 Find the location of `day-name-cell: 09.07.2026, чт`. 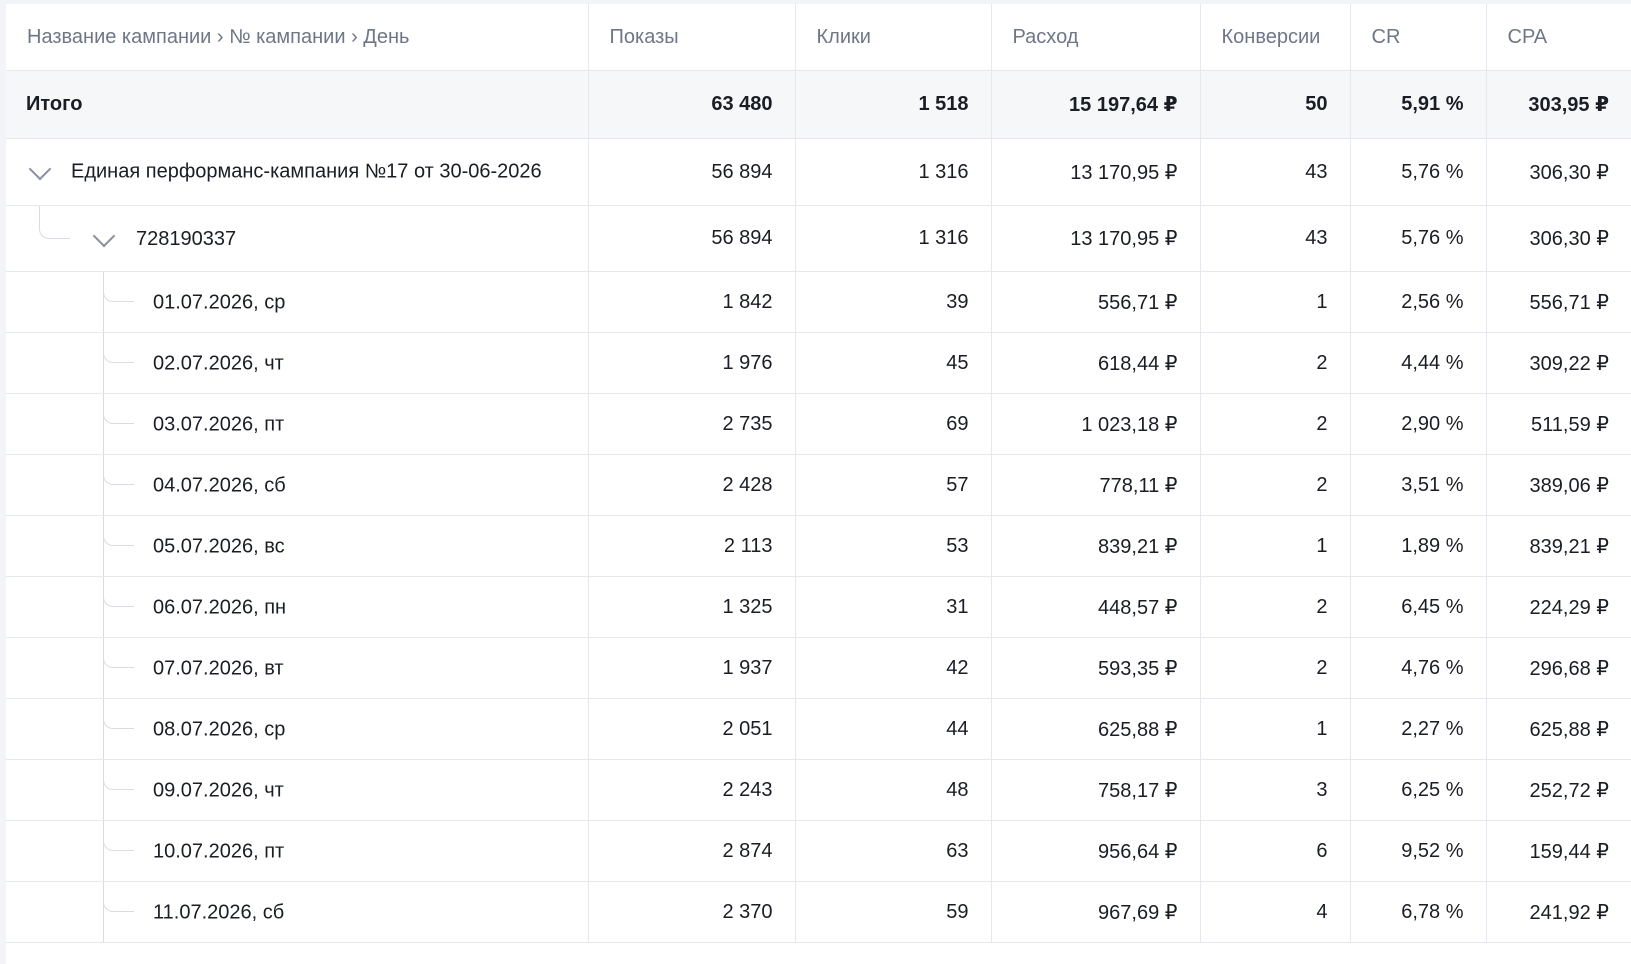

day-name-cell: 09.07.2026, чт is located at coordinates (297, 790).